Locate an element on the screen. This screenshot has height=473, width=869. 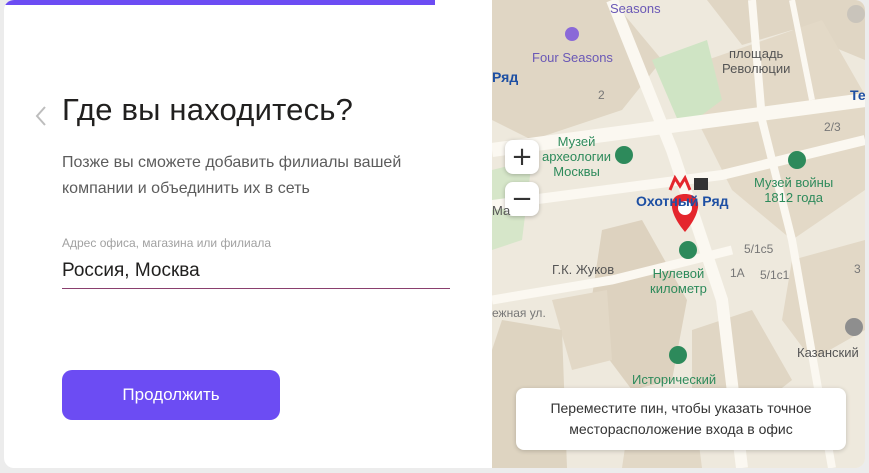
back-button is located at coordinates (41, 116).